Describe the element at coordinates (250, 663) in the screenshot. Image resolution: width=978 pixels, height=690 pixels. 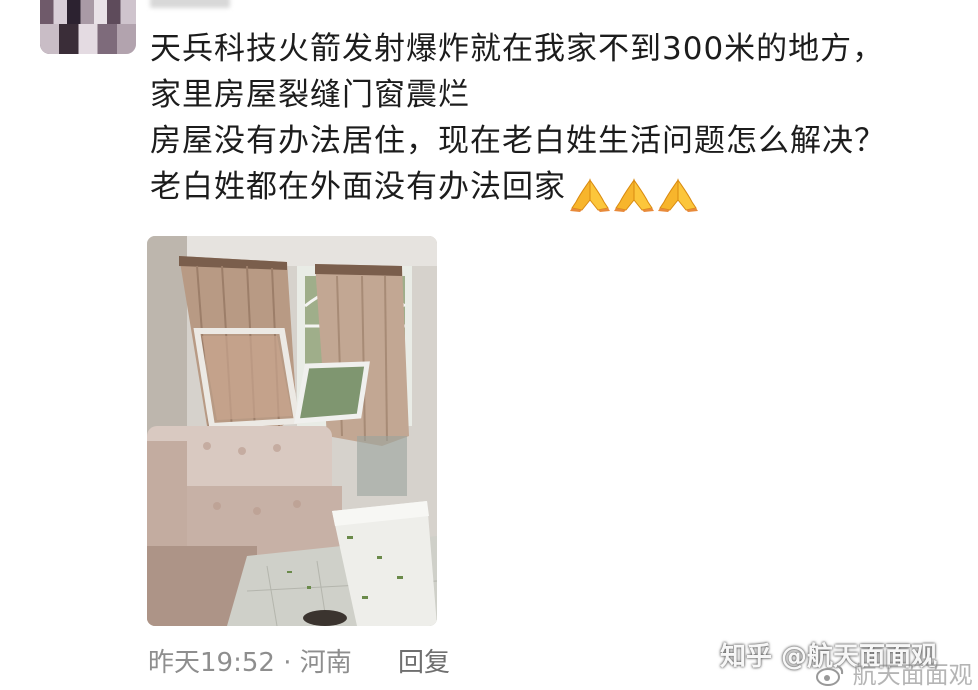
I see `time-location: 昨天19:52 · 河南` at that location.